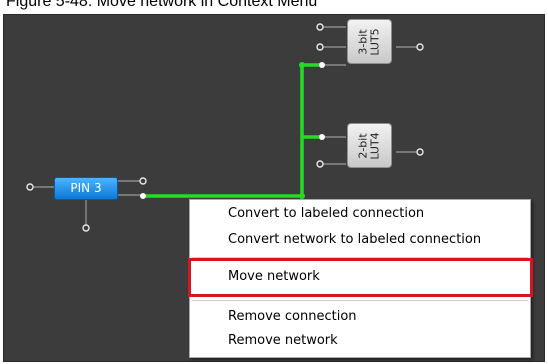 Image resolution: width=548 pixels, height=364 pixels. I want to click on lut5-name-label: LUT5, so click(375, 41).